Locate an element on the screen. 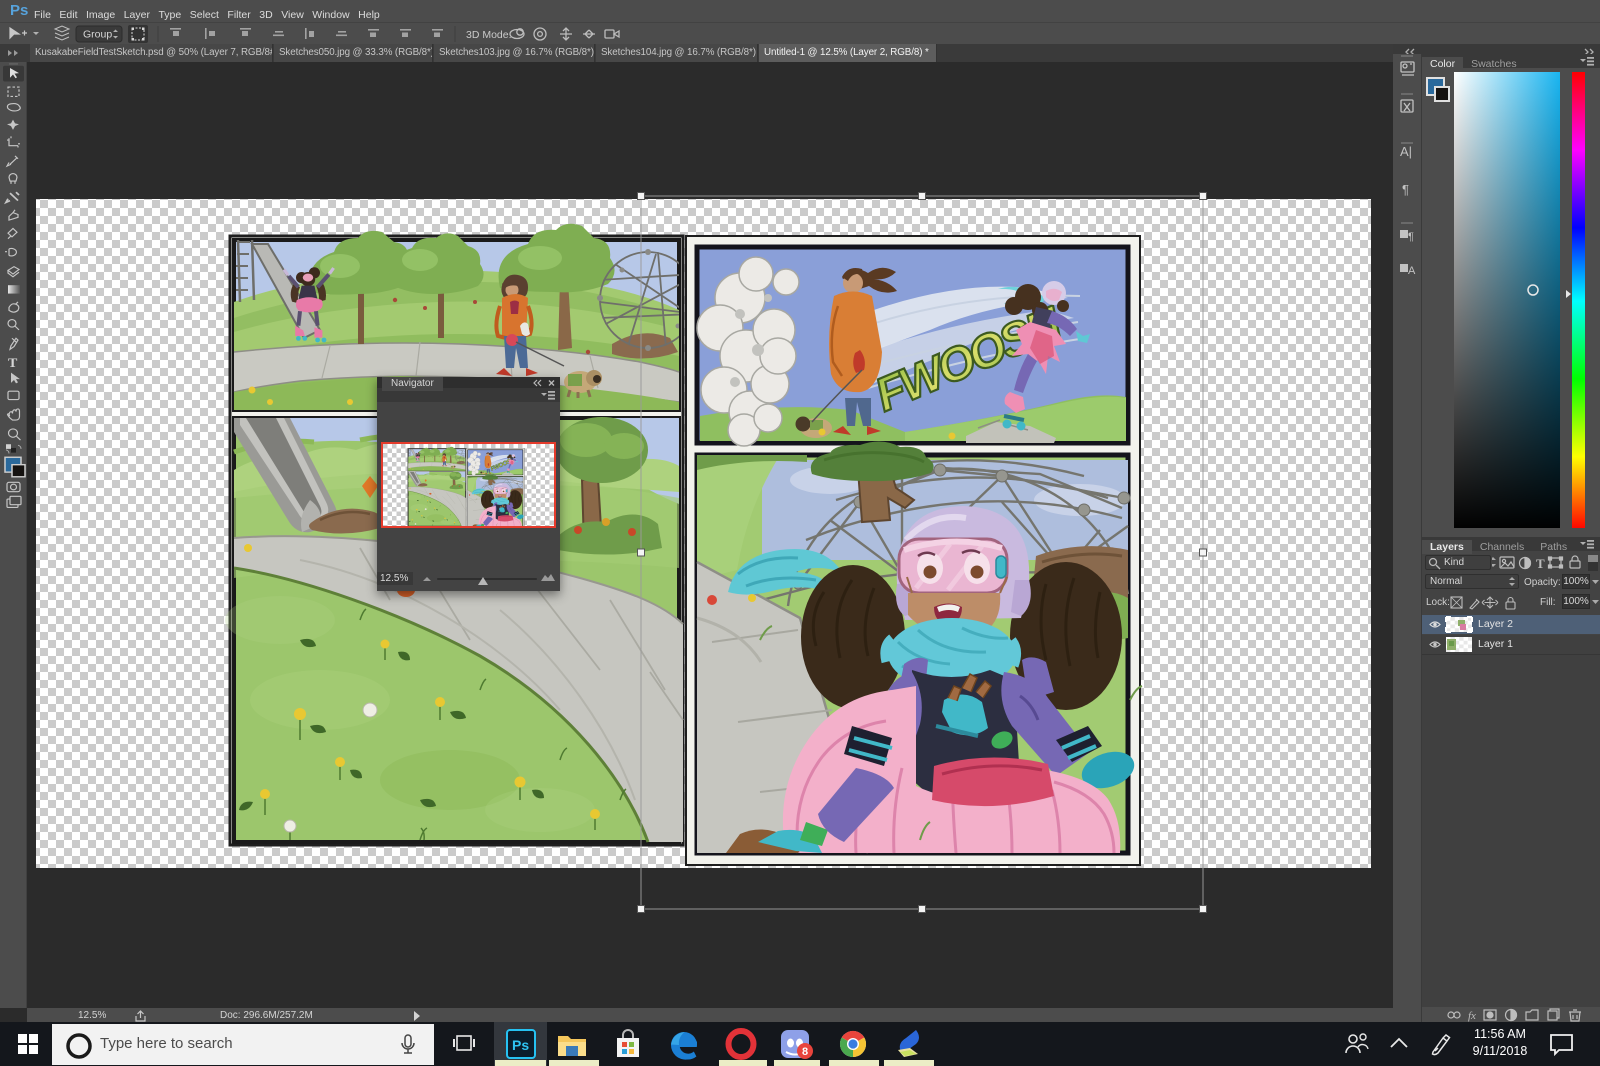 The height and width of the screenshot is (1066, 1600). svg-text: 3D Mode: is located at coordinates (489, 35).